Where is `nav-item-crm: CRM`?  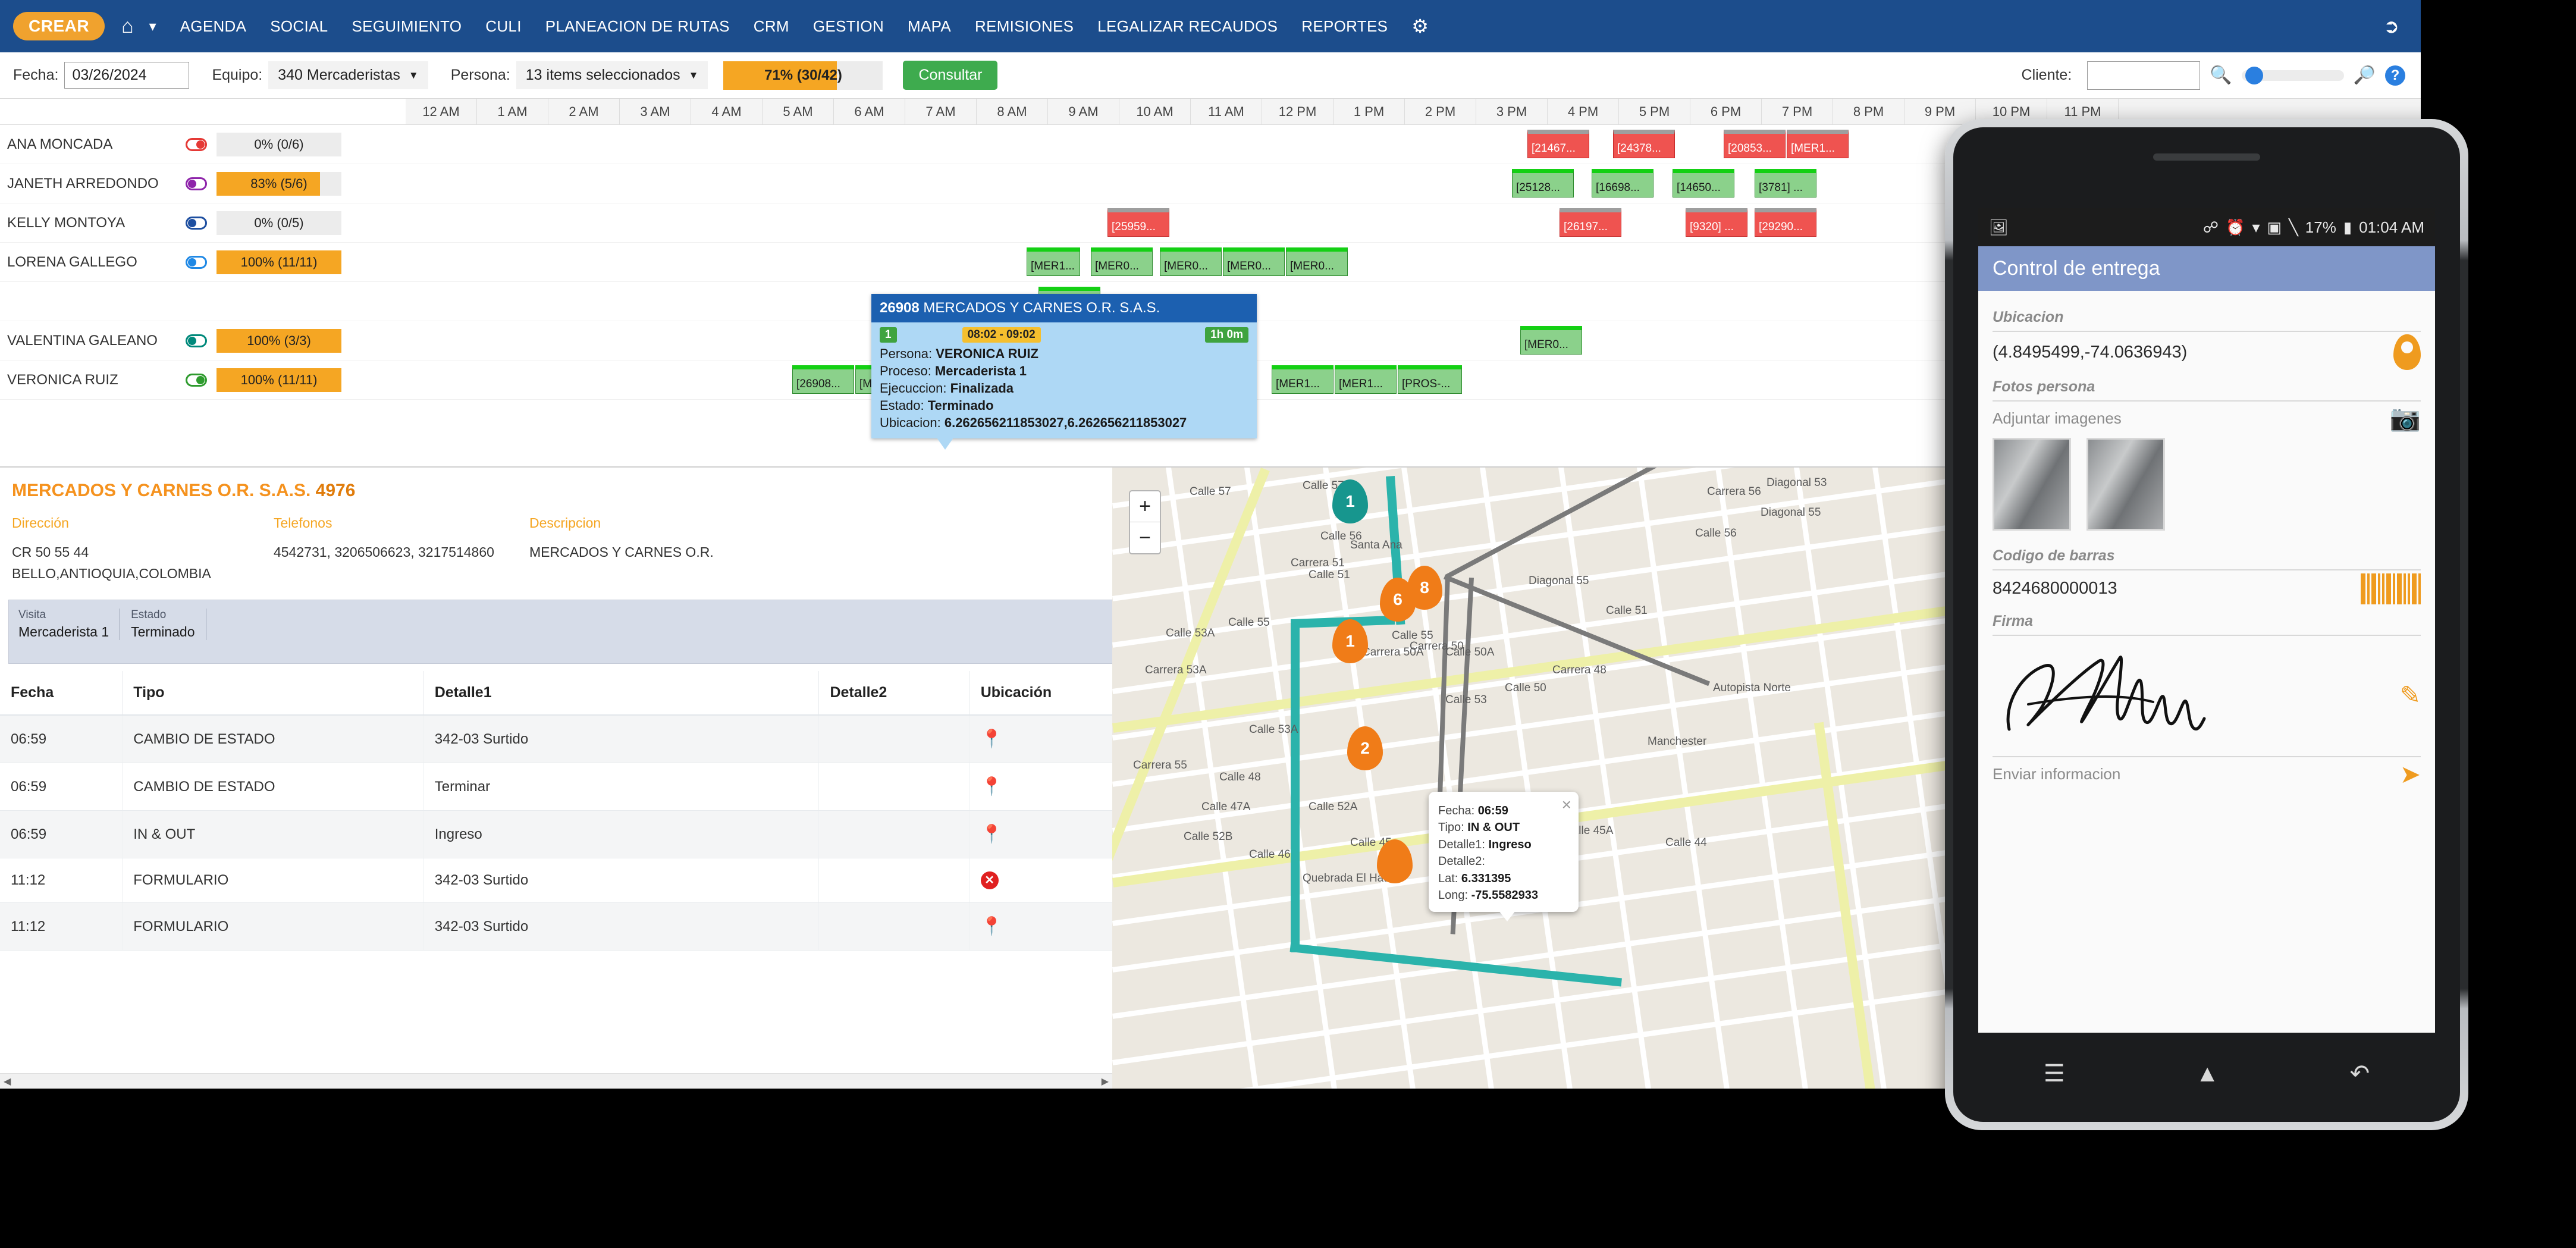
nav-item-crm: CRM is located at coordinates (771, 26).